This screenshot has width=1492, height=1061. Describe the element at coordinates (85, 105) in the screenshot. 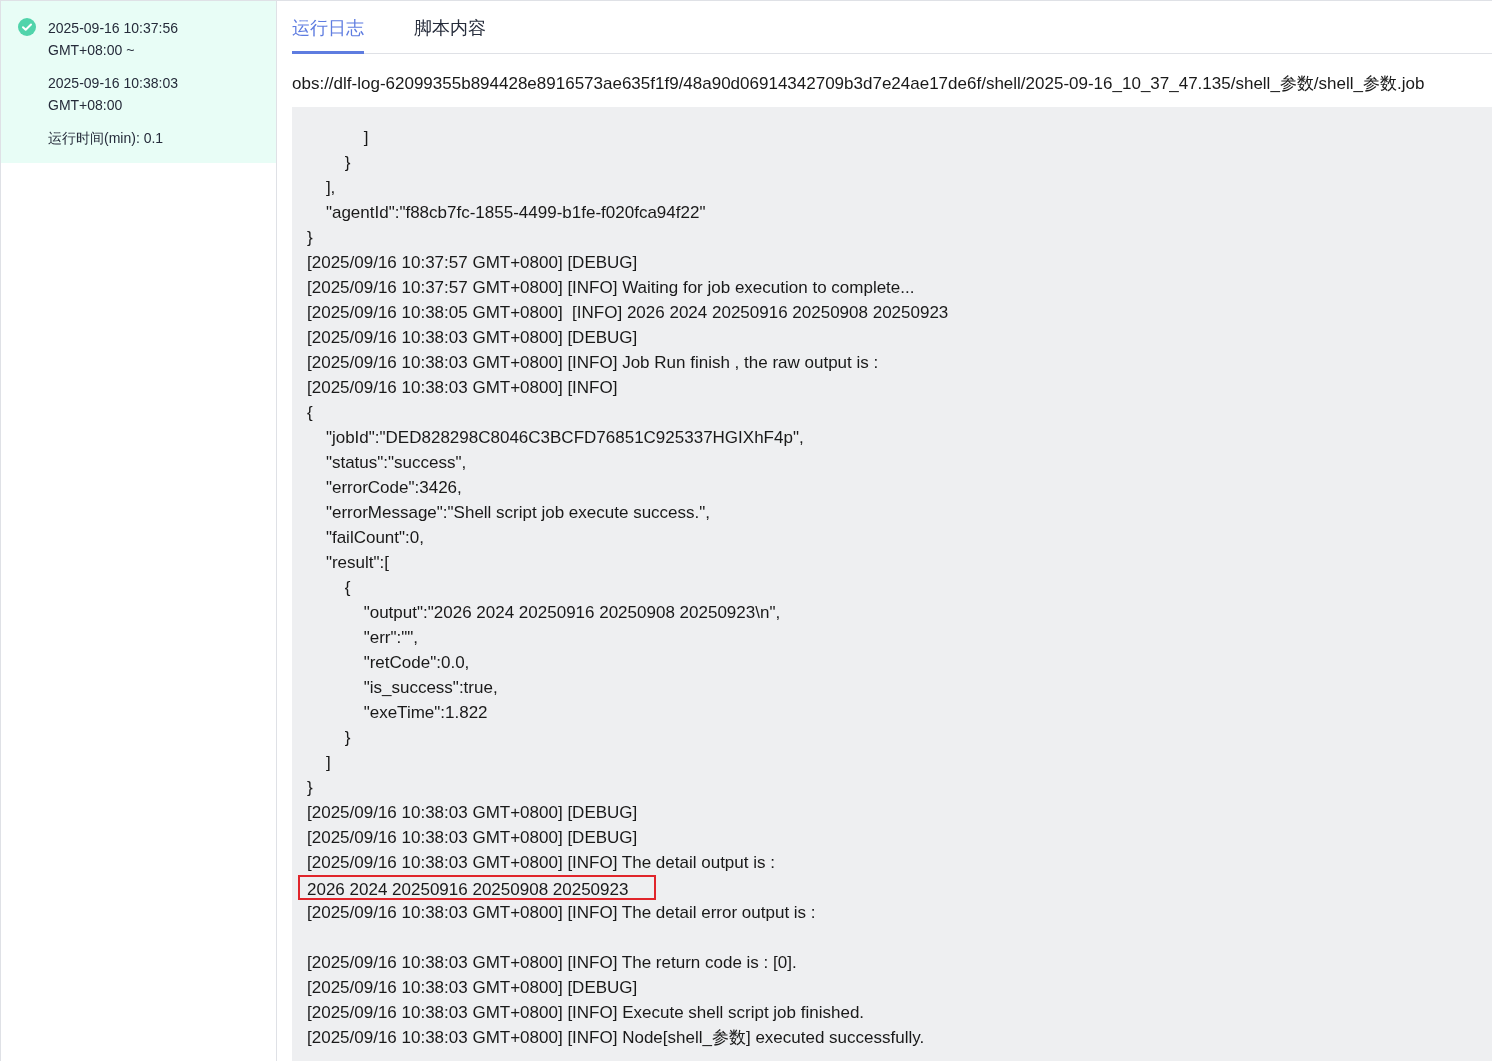

I see `end-timezone: GMT+08:00` at that location.